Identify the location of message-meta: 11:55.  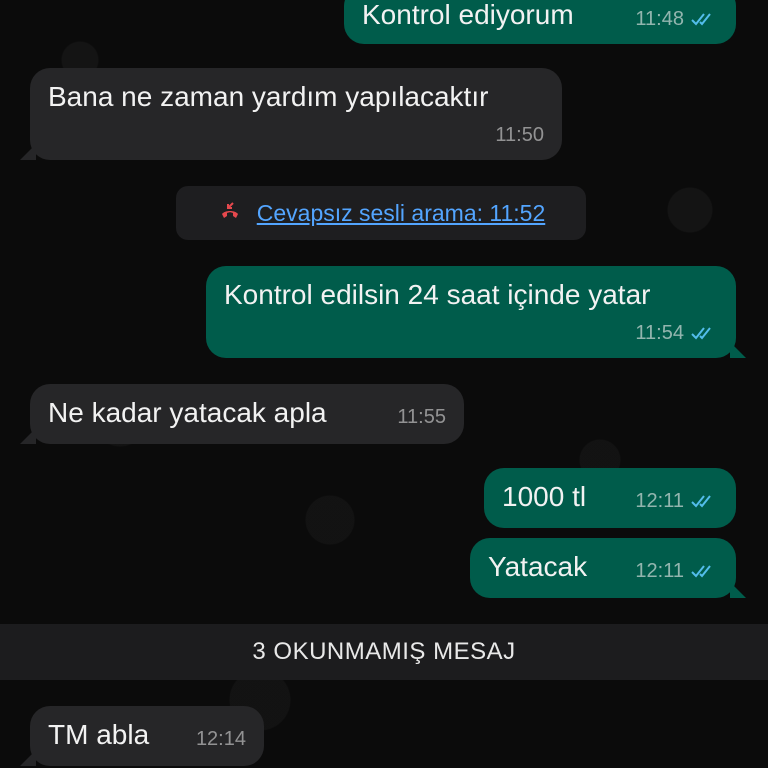
(421, 417).